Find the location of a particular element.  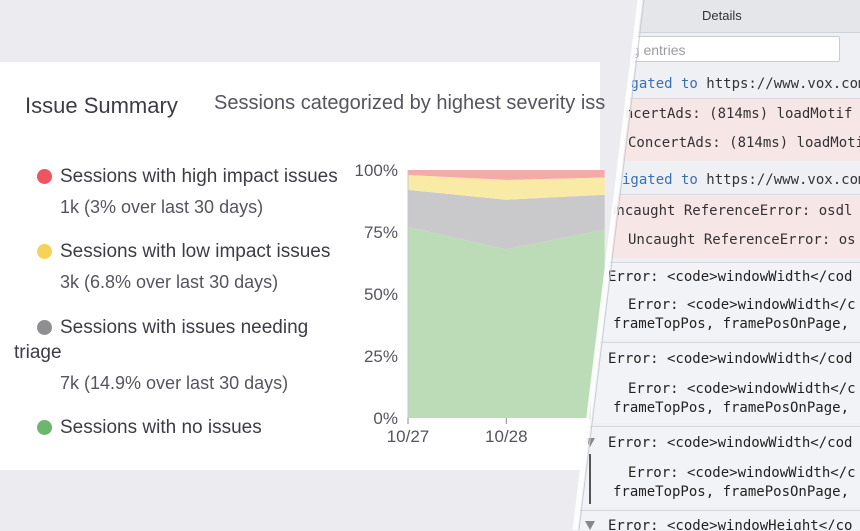

high-impact-dot-icon is located at coordinates (44, 176).